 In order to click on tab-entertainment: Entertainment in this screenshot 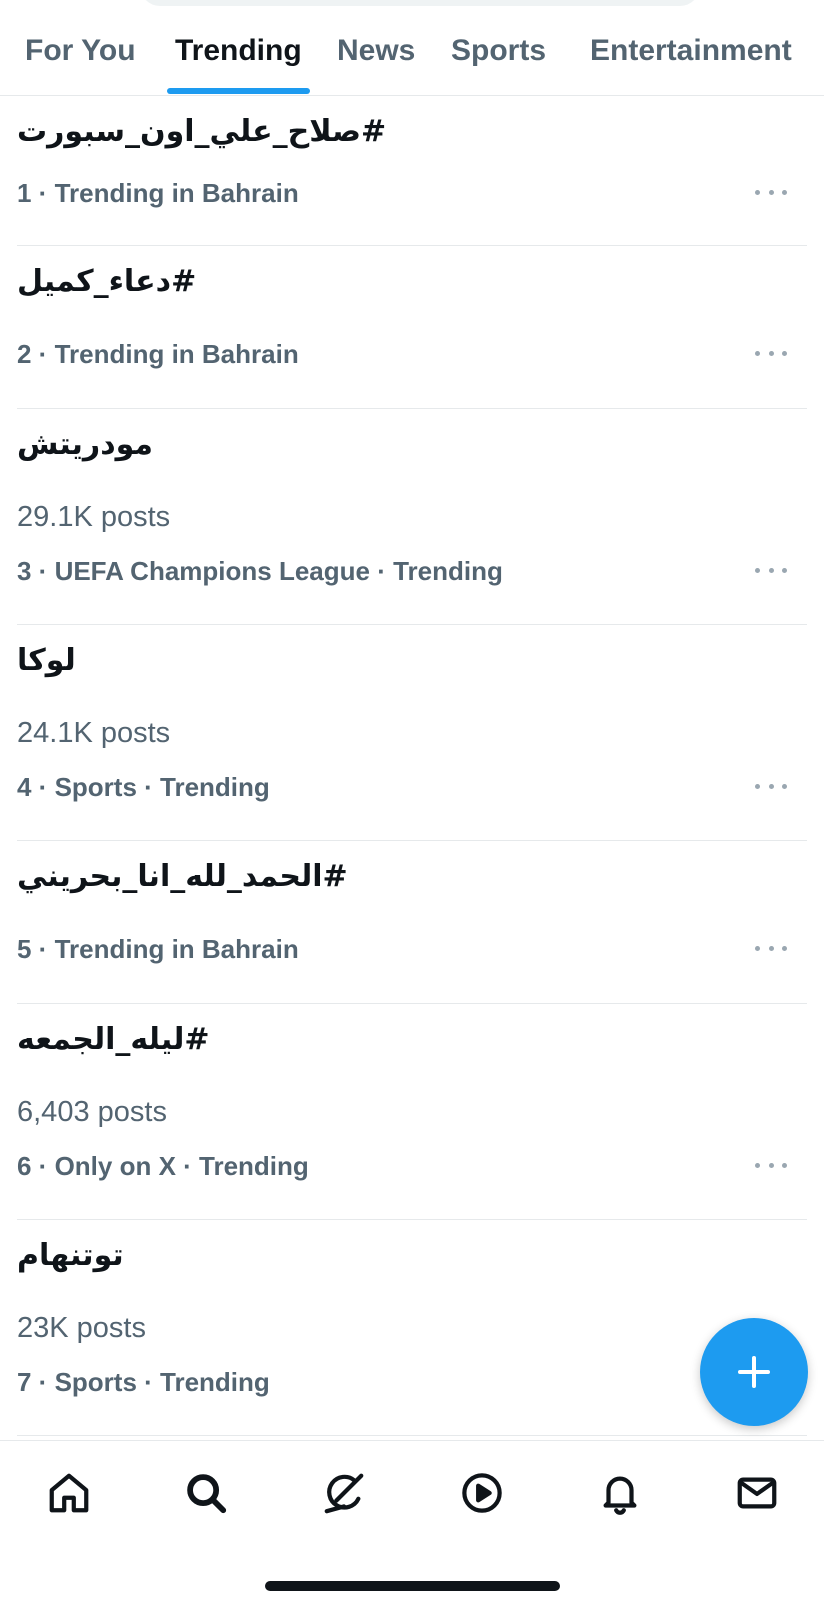, I will do `click(691, 65)`.